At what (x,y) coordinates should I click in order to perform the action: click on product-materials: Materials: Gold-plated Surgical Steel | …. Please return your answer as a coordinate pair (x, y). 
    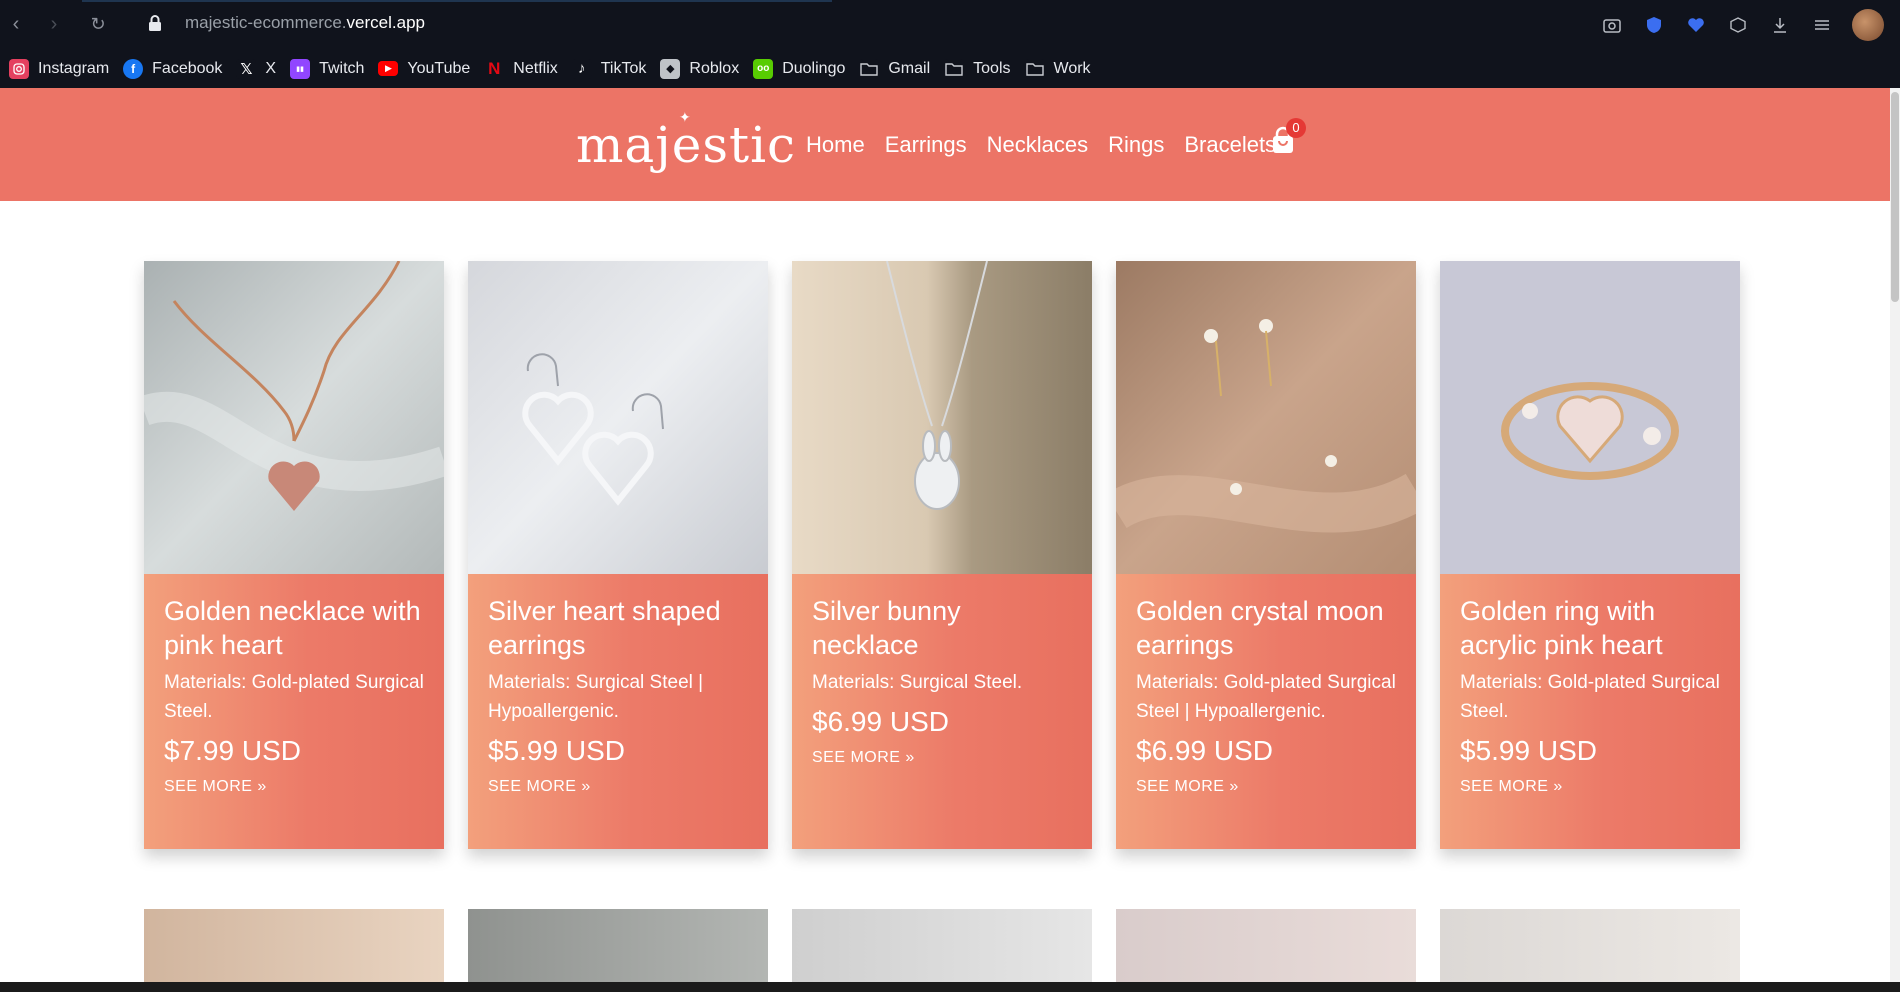
    Looking at the image, I should click on (1266, 697).